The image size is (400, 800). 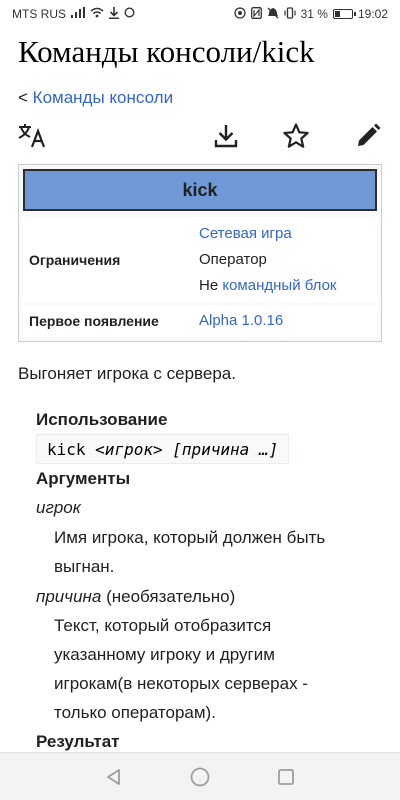 What do you see at coordinates (226, 136) in the screenshot?
I see `download-icon` at bounding box center [226, 136].